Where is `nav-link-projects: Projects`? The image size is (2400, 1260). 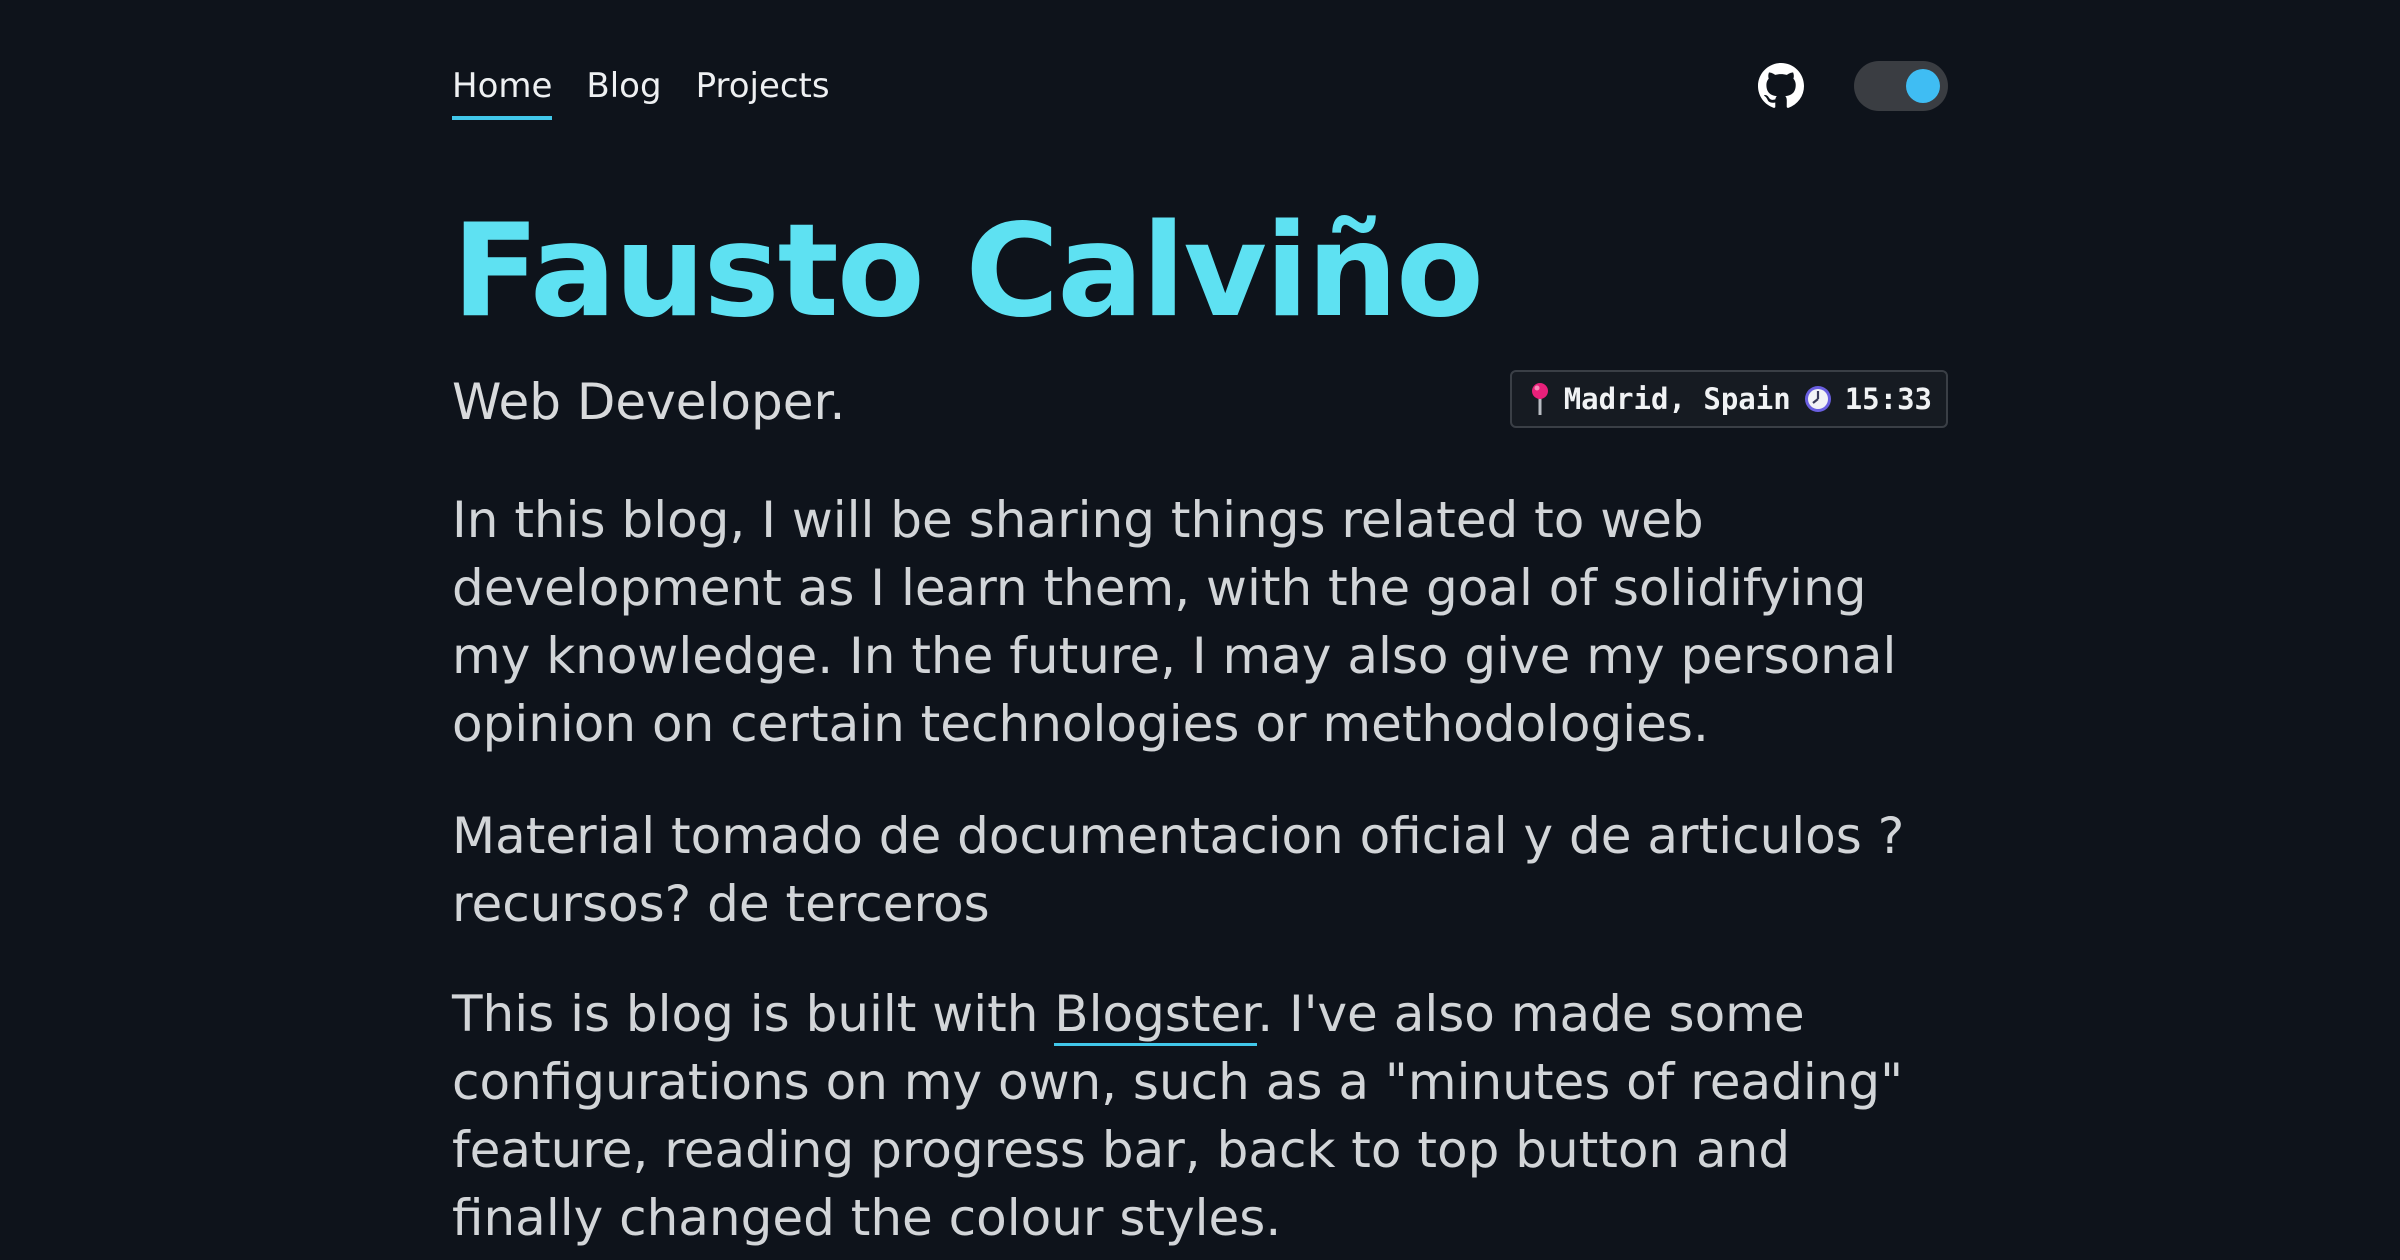 nav-link-projects: Projects is located at coordinates (763, 90).